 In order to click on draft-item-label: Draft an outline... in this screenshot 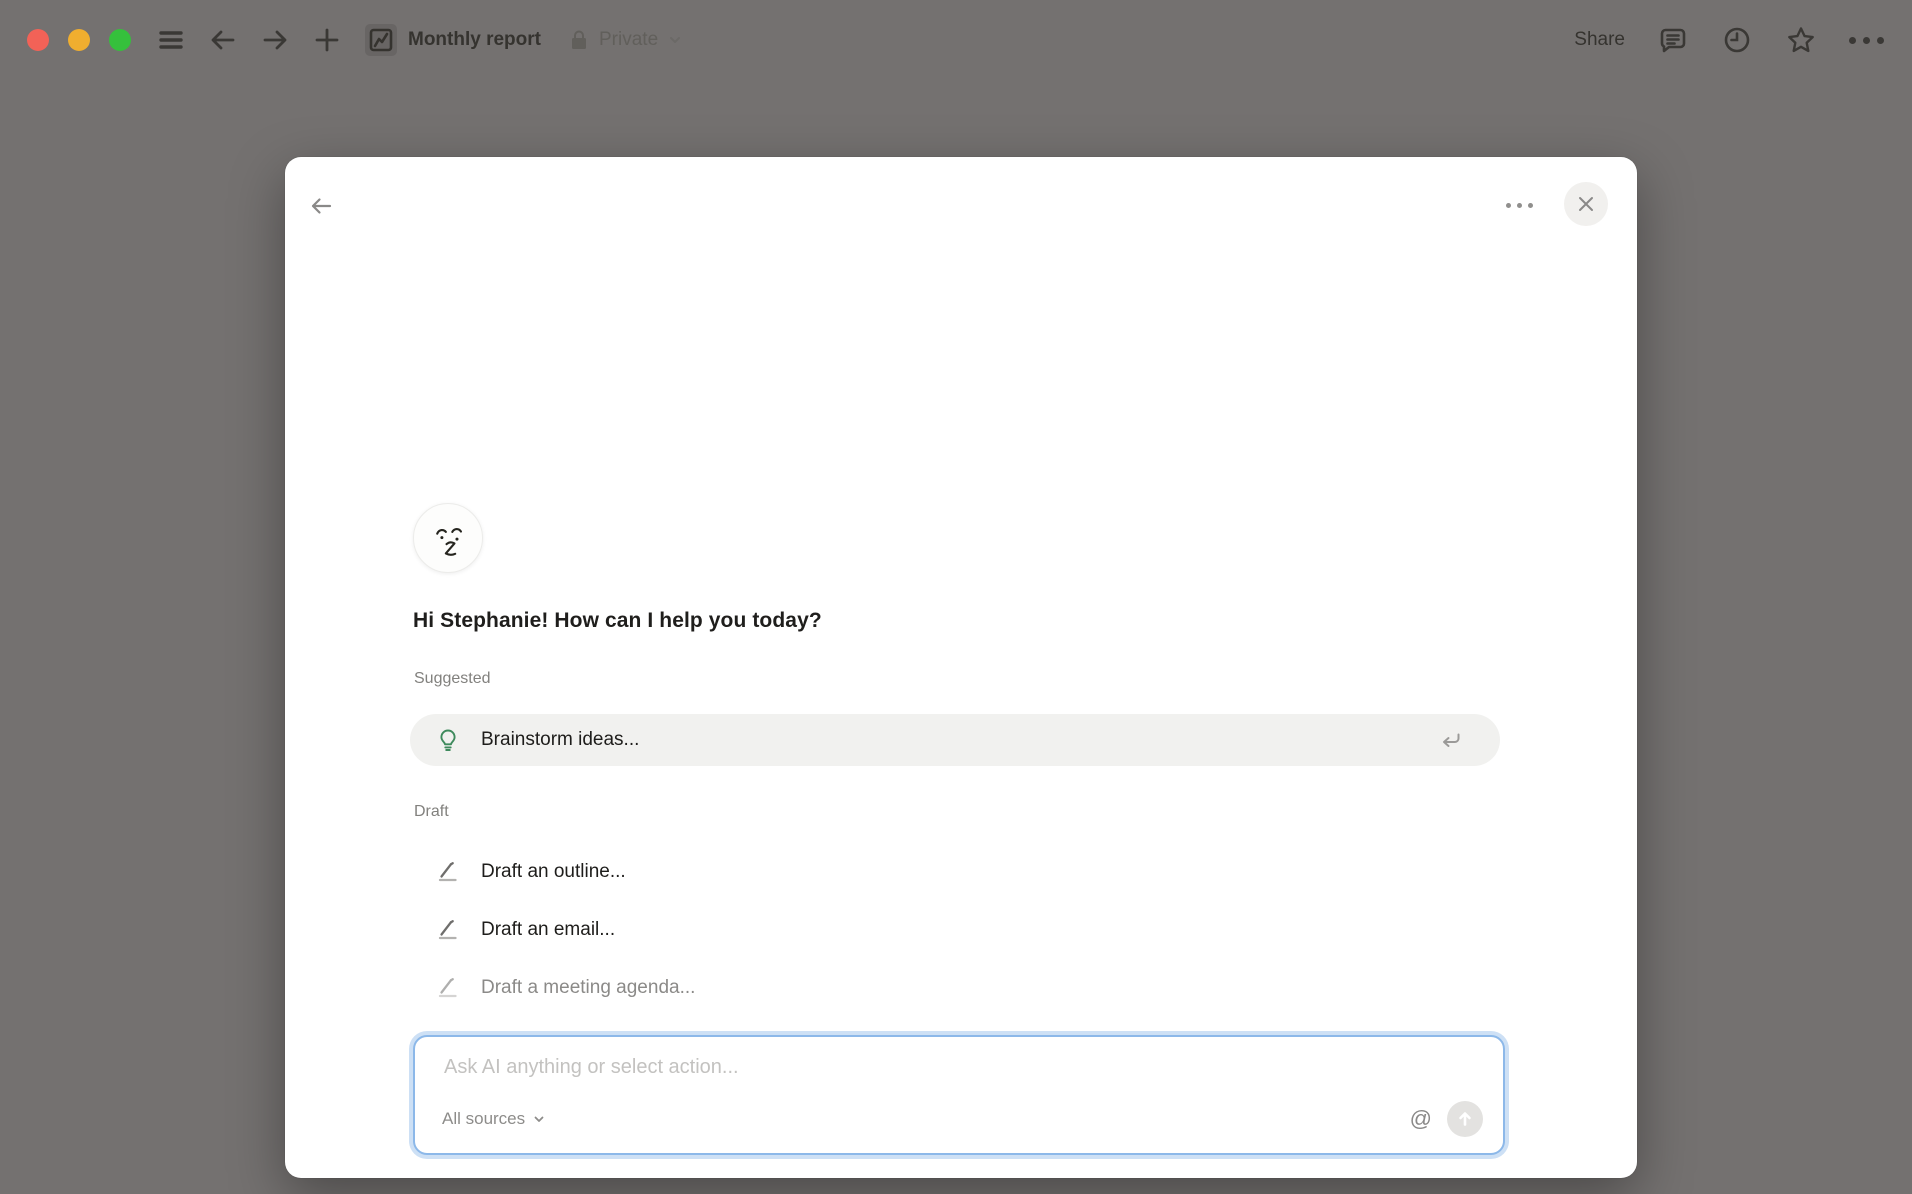, I will do `click(553, 871)`.